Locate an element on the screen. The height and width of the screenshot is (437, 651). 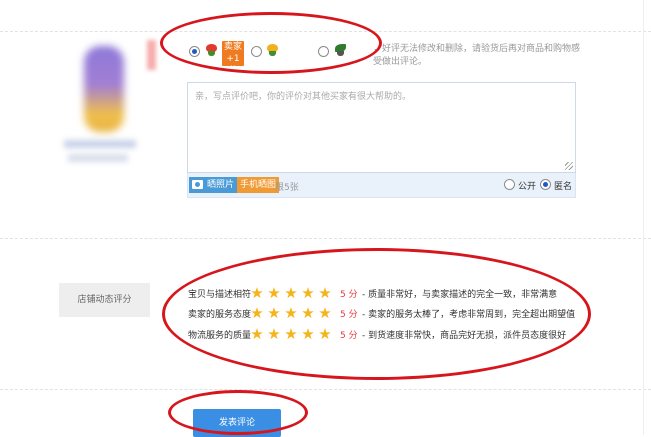
shop-rating-section-label: 店铺动态评分 is located at coordinates (104, 300).